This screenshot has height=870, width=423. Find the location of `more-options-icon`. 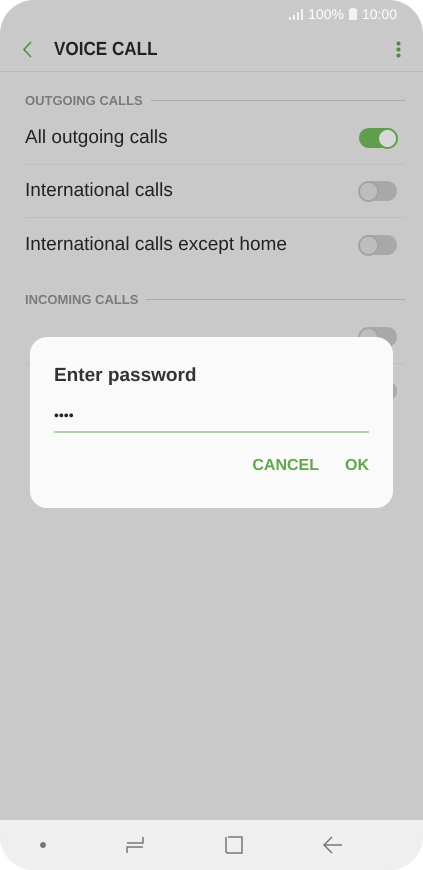

more-options-icon is located at coordinates (398, 49).